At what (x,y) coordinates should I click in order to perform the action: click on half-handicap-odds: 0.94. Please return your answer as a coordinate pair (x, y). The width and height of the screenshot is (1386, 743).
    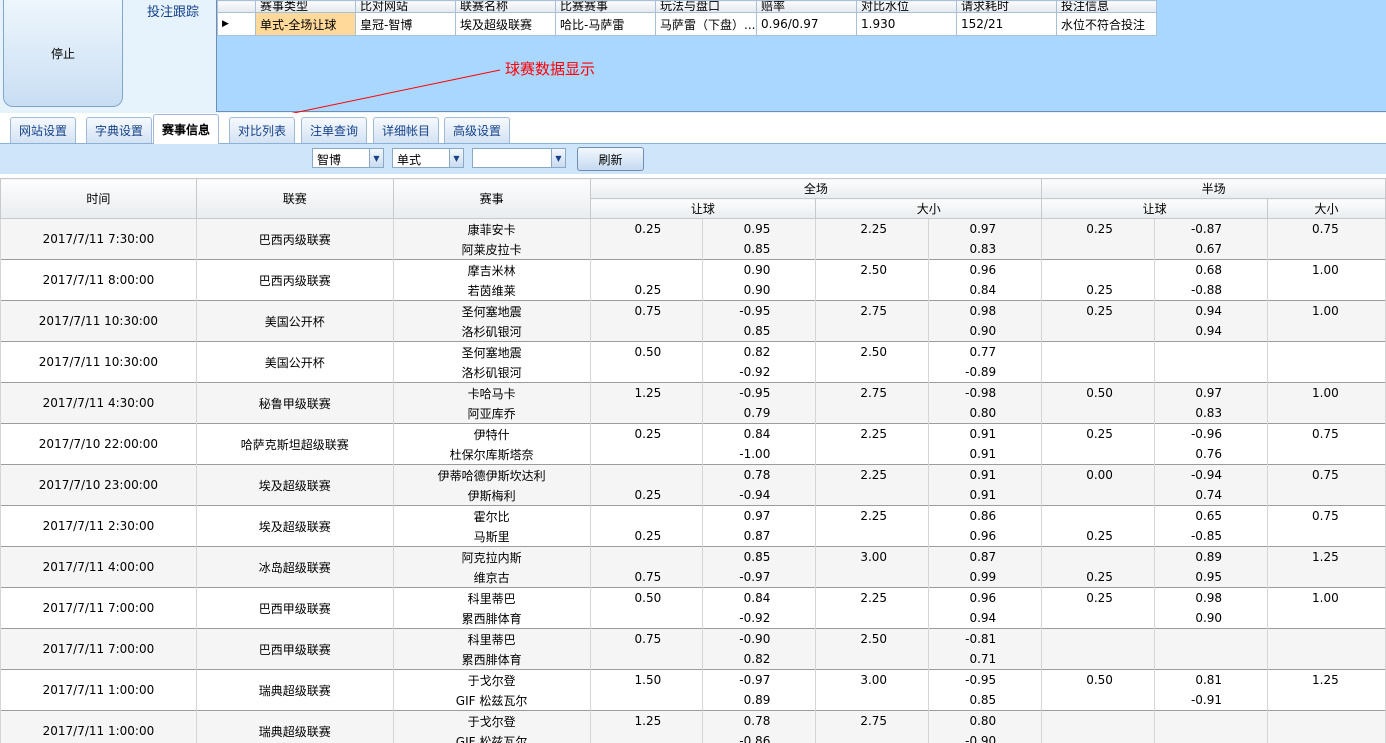
    Looking at the image, I should click on (1211, 331).